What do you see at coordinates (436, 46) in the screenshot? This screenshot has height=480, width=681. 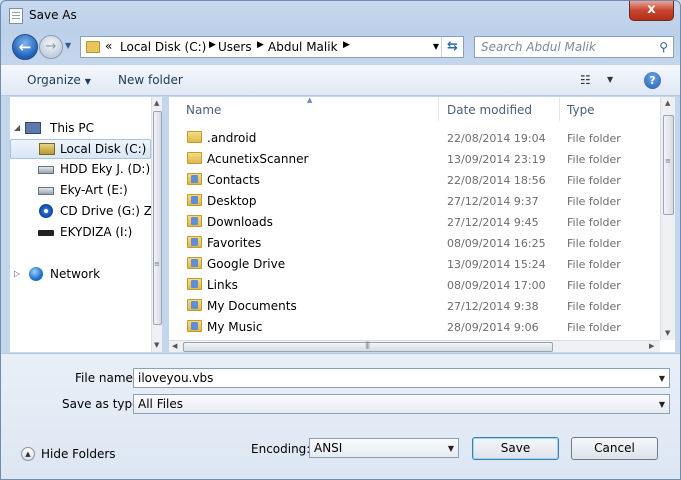 I see `address-dropdown-icon: ▼` at bounding box center [436, 46].